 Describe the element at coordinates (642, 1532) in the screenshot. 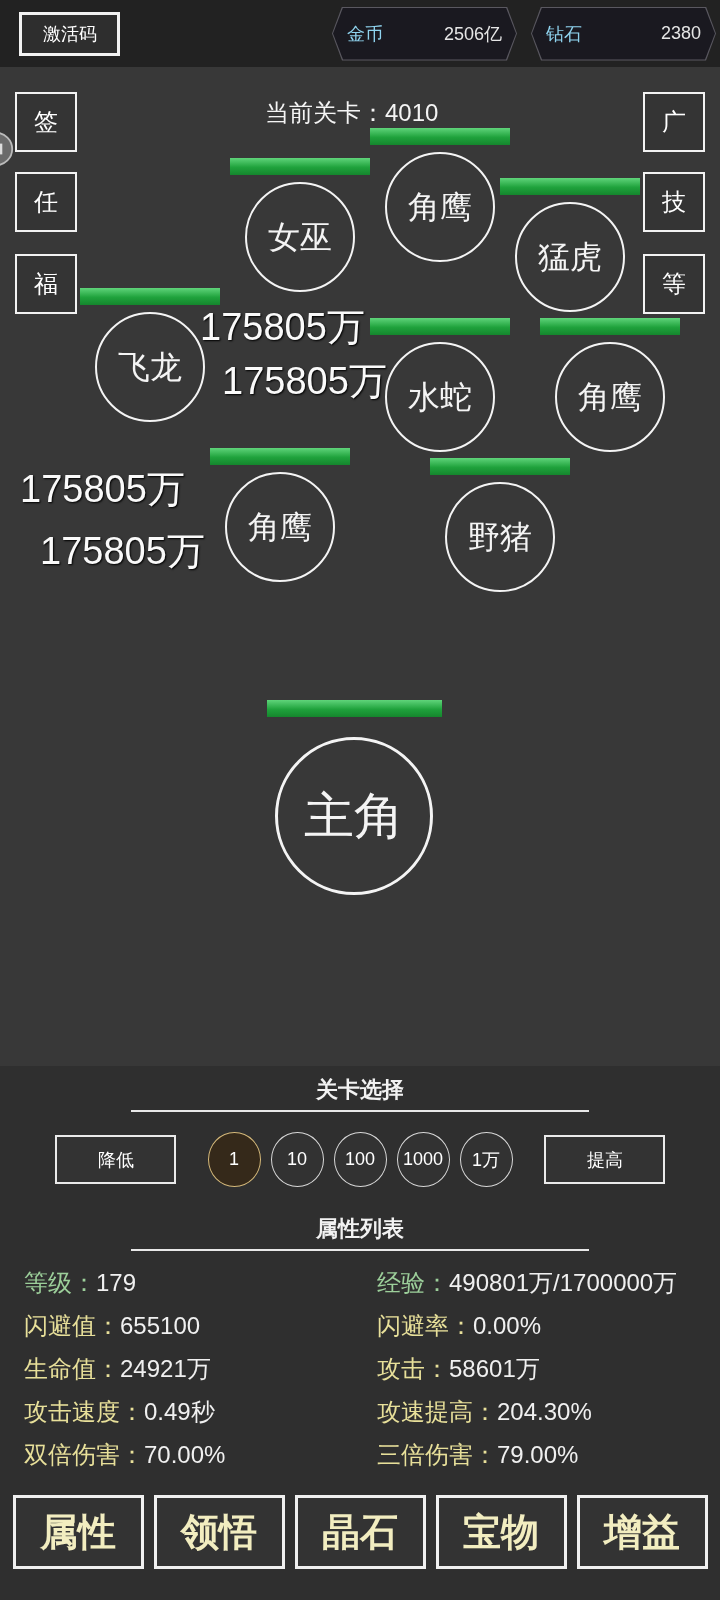

I see `tab-button: 增益` at that location.